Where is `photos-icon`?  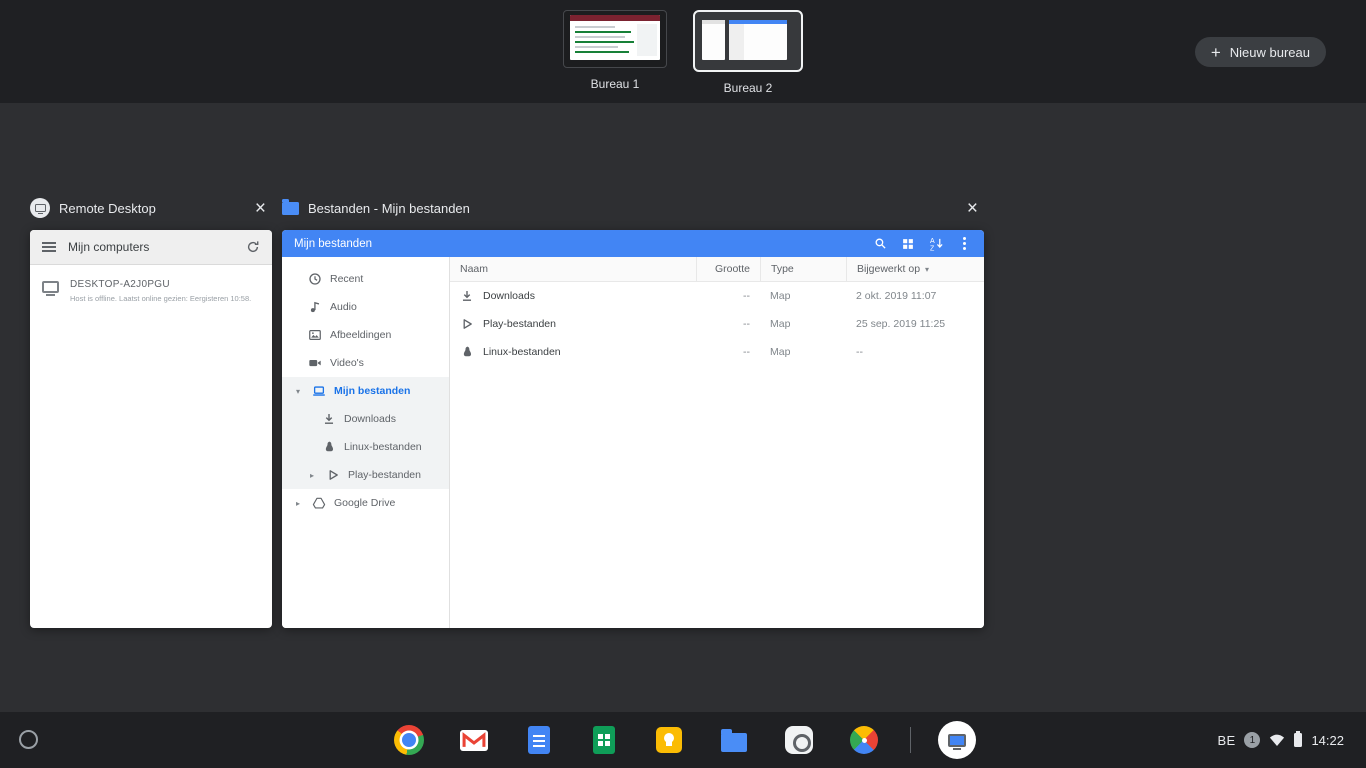 photos-icon is located at coordinates (864, 740).